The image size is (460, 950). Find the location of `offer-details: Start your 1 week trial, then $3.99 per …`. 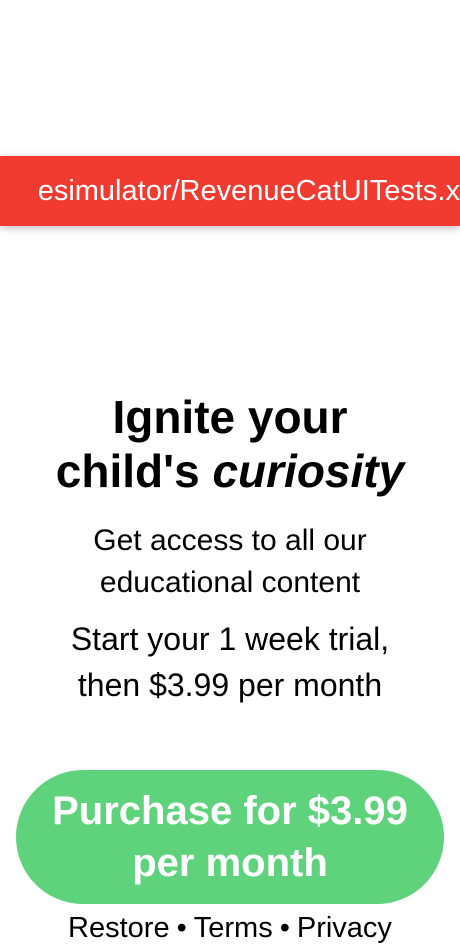

offer-details: Start your 1 week trial, then $3.99 per … is located at coordinates (230, 662).